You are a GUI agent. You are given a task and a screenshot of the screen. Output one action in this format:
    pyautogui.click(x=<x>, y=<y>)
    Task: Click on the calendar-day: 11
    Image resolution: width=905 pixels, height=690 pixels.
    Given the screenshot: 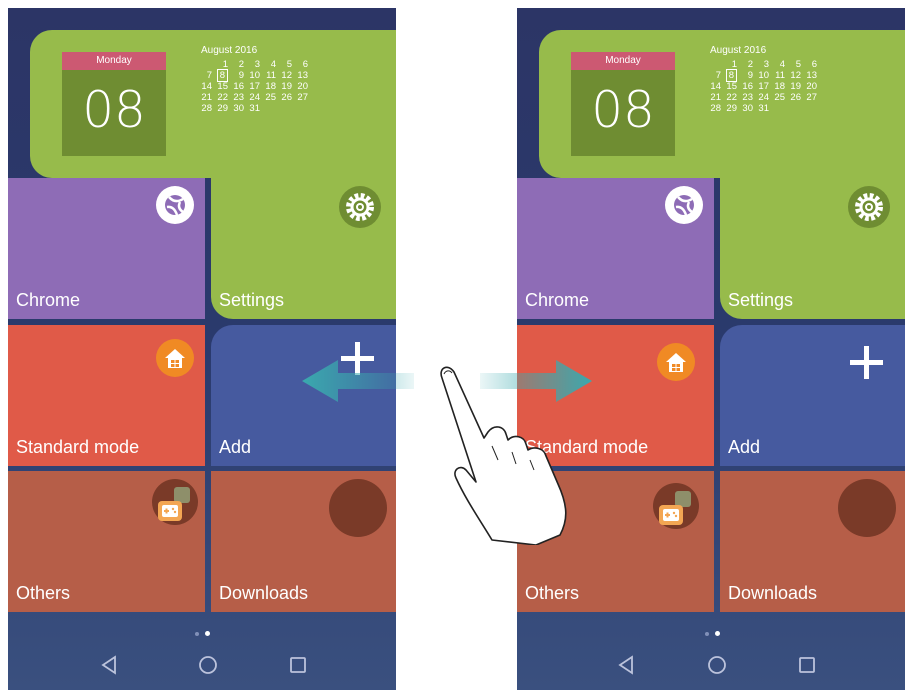 What is the action you would take?
    pyautogui.click(x=780, y=75)
    